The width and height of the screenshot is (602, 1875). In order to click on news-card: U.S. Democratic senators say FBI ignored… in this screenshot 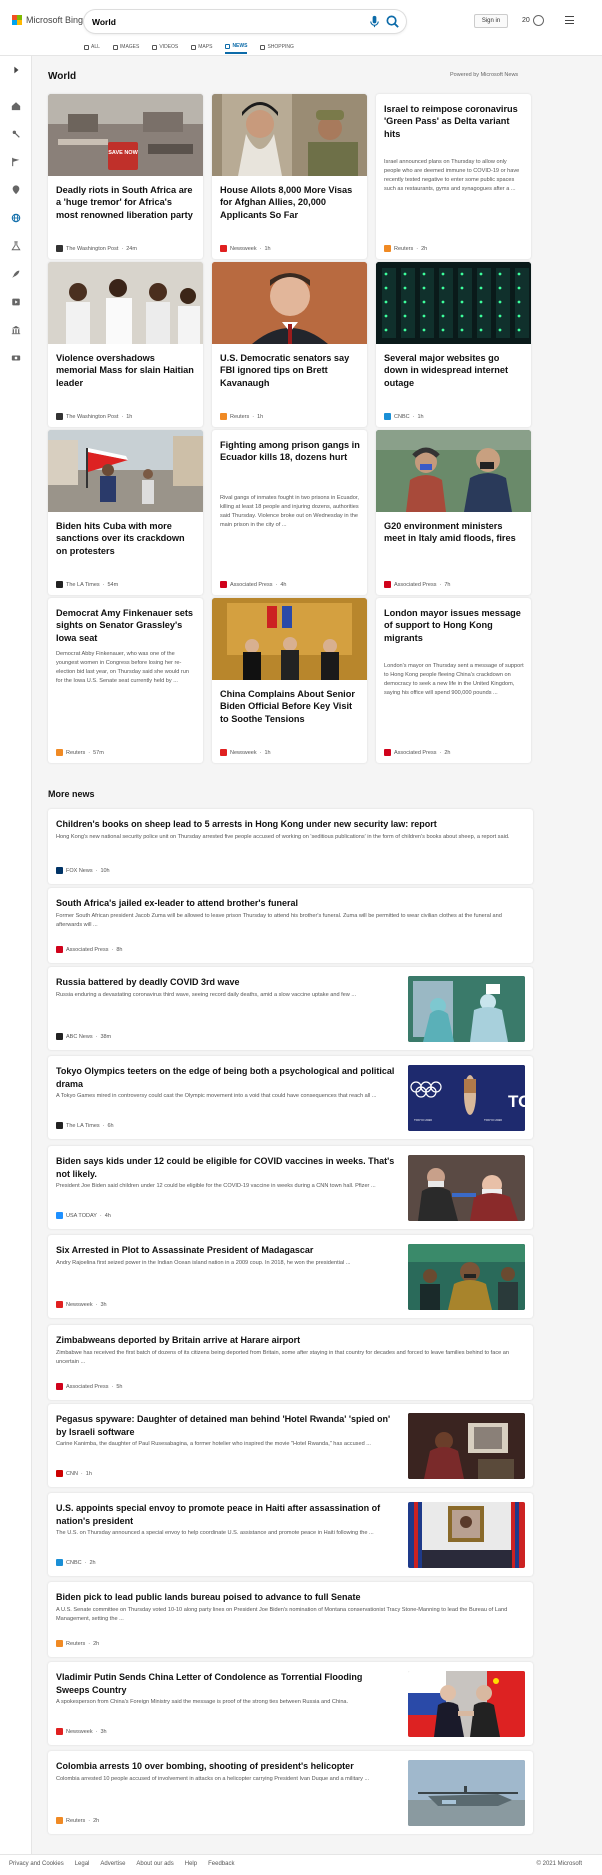, I will do `click(289, 344)`.